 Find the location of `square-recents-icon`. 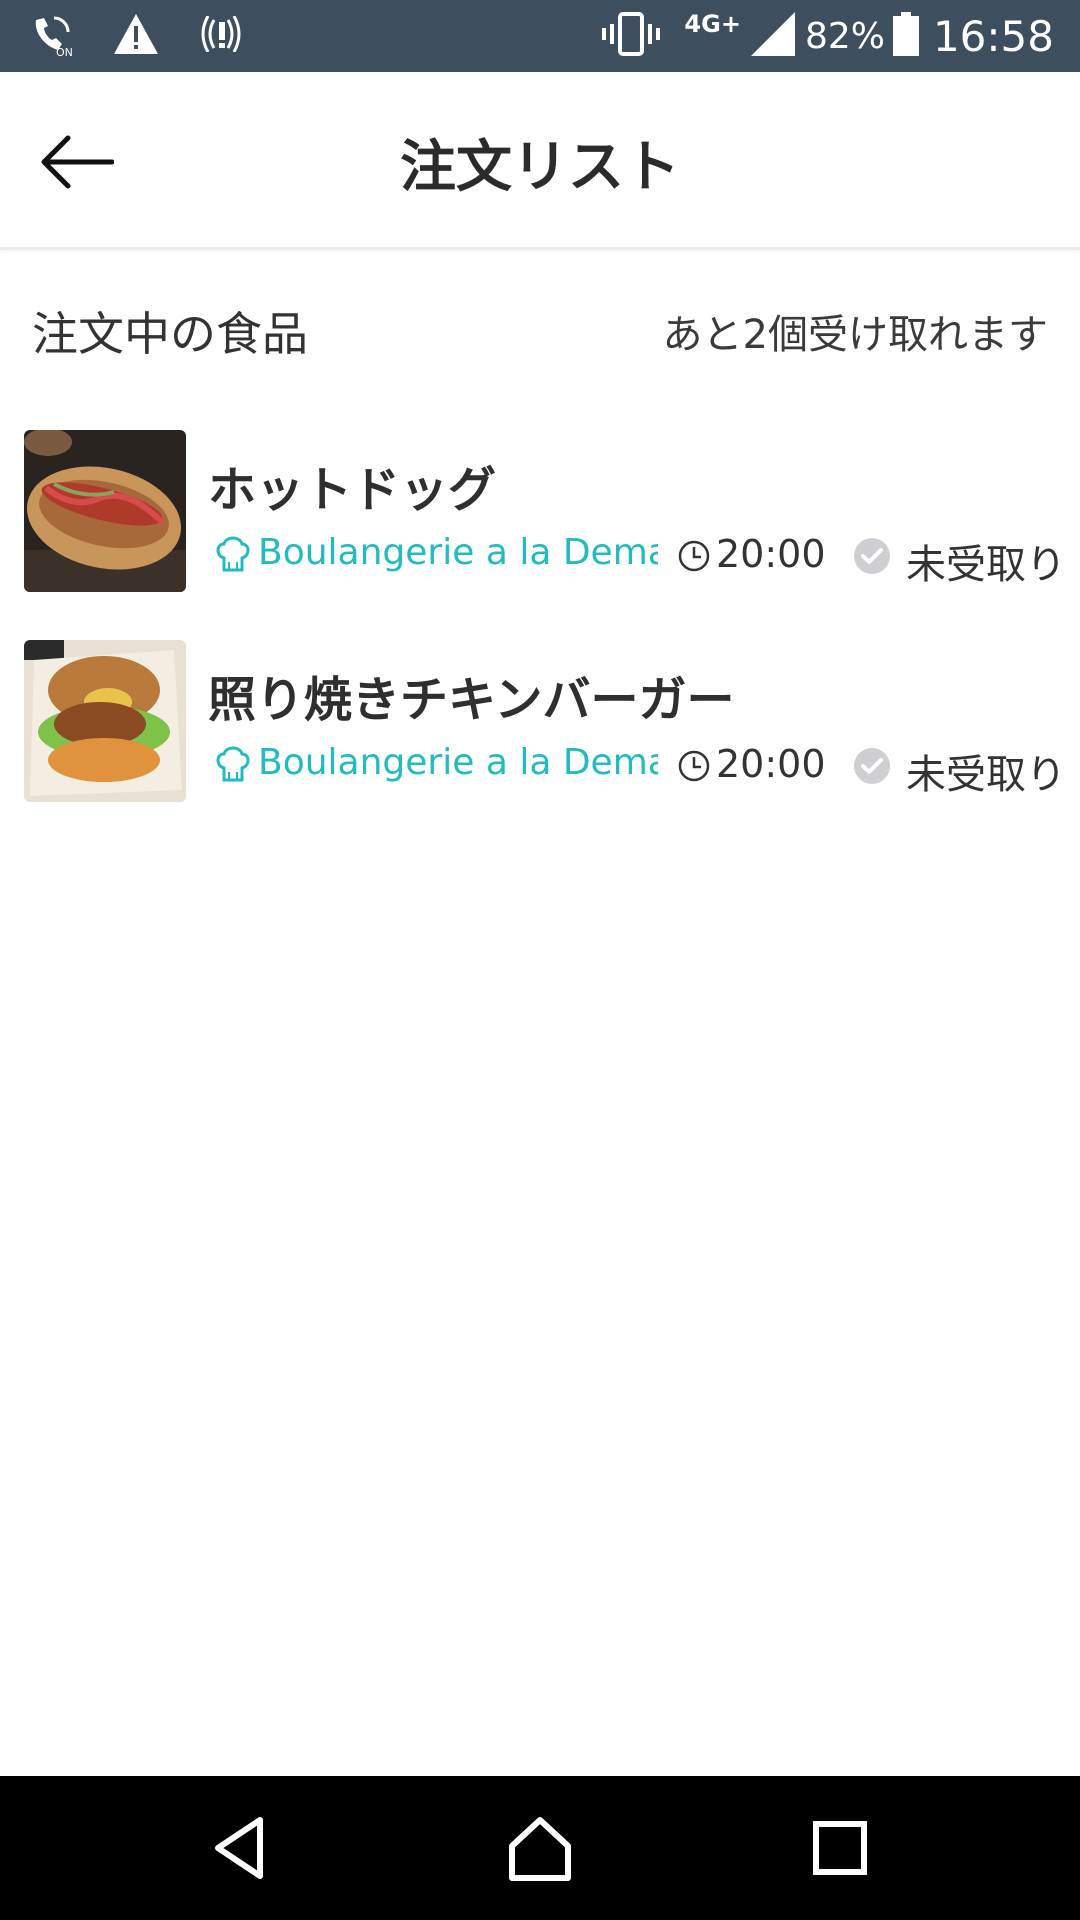

square-recents-icon is located at coordinates (840, 1848).